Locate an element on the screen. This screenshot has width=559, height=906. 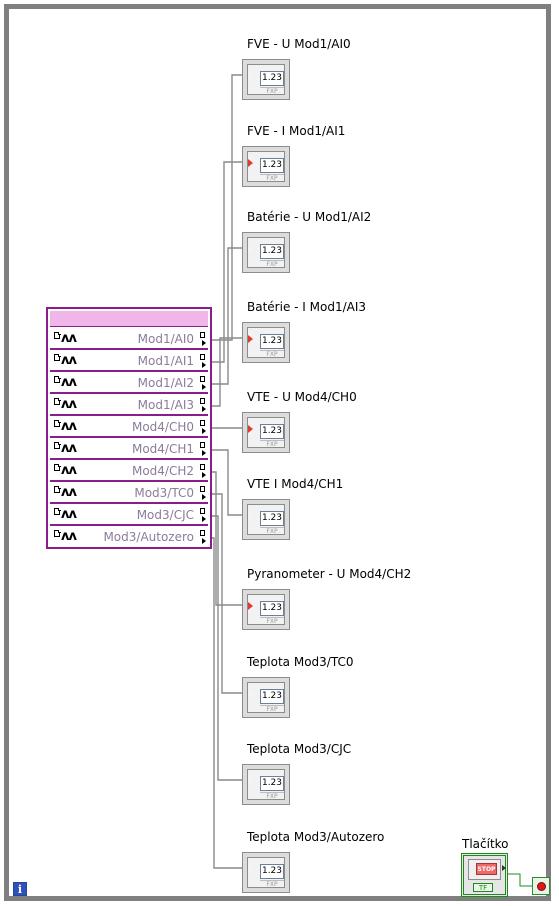
indicator-label: Batérie - U Mod1/AI2 is located at coordinates (309, 217).